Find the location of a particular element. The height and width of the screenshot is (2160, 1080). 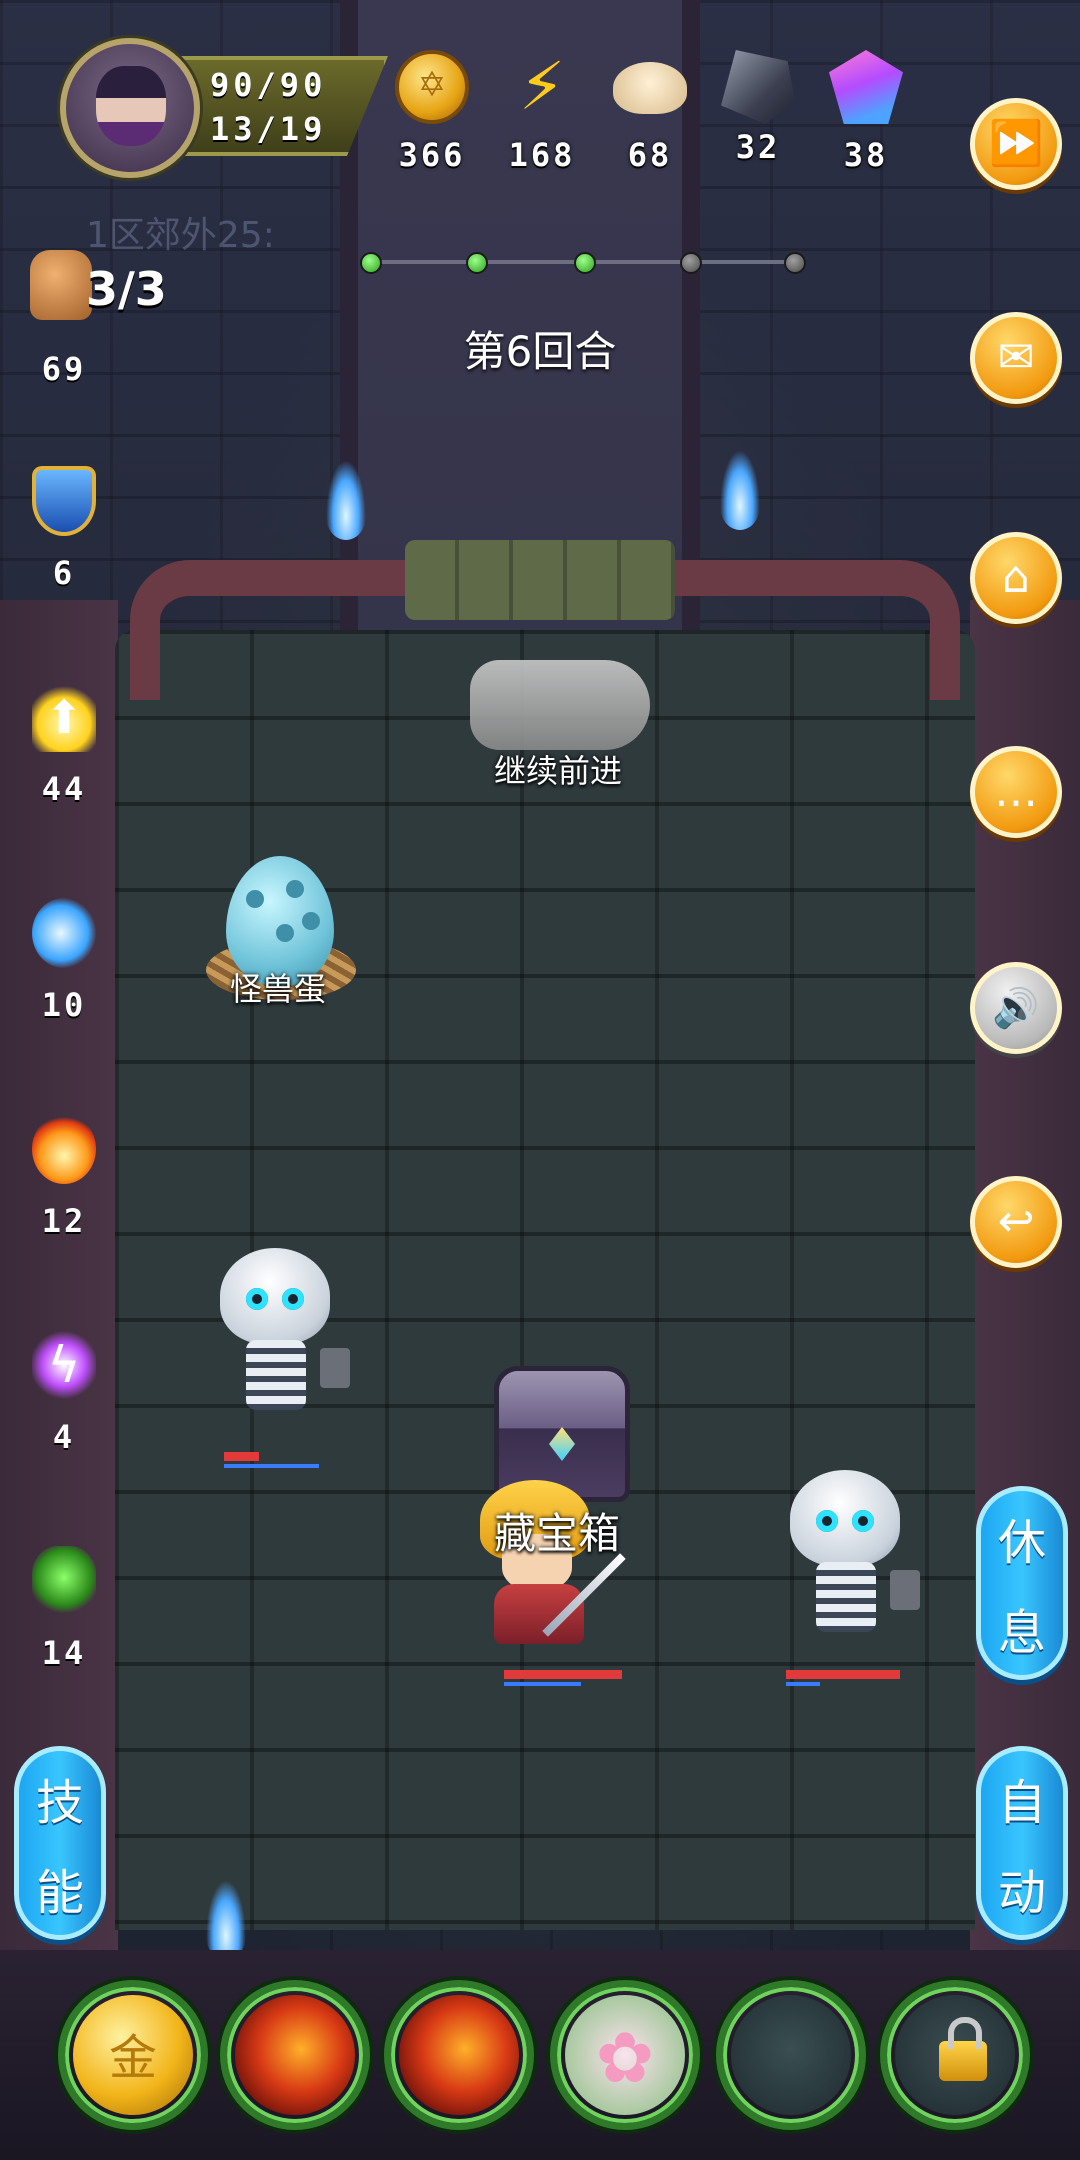

holy-arrow-icon is located at coordinates (64, 717).